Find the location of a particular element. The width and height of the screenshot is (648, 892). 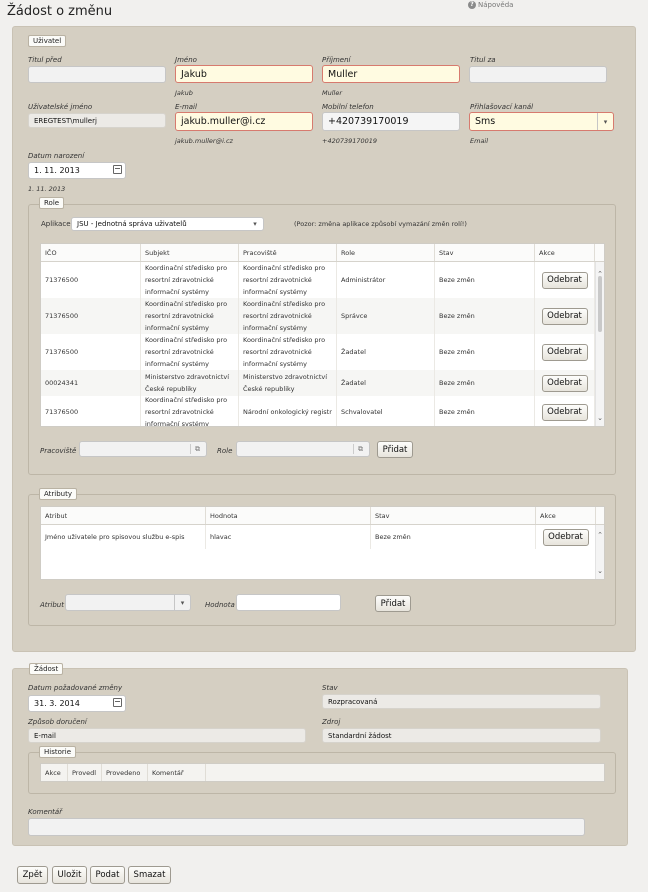

workplace-label: Pracoviště is located at coordinates (58, 451).